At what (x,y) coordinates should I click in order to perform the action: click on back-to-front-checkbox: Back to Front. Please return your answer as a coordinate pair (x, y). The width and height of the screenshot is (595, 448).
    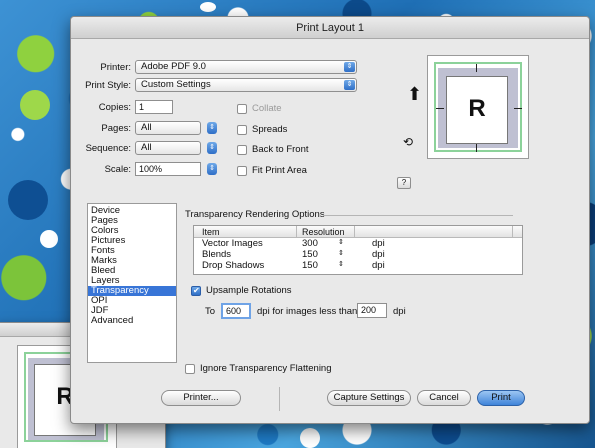
    Looking at the image, I should click on (273, 149).